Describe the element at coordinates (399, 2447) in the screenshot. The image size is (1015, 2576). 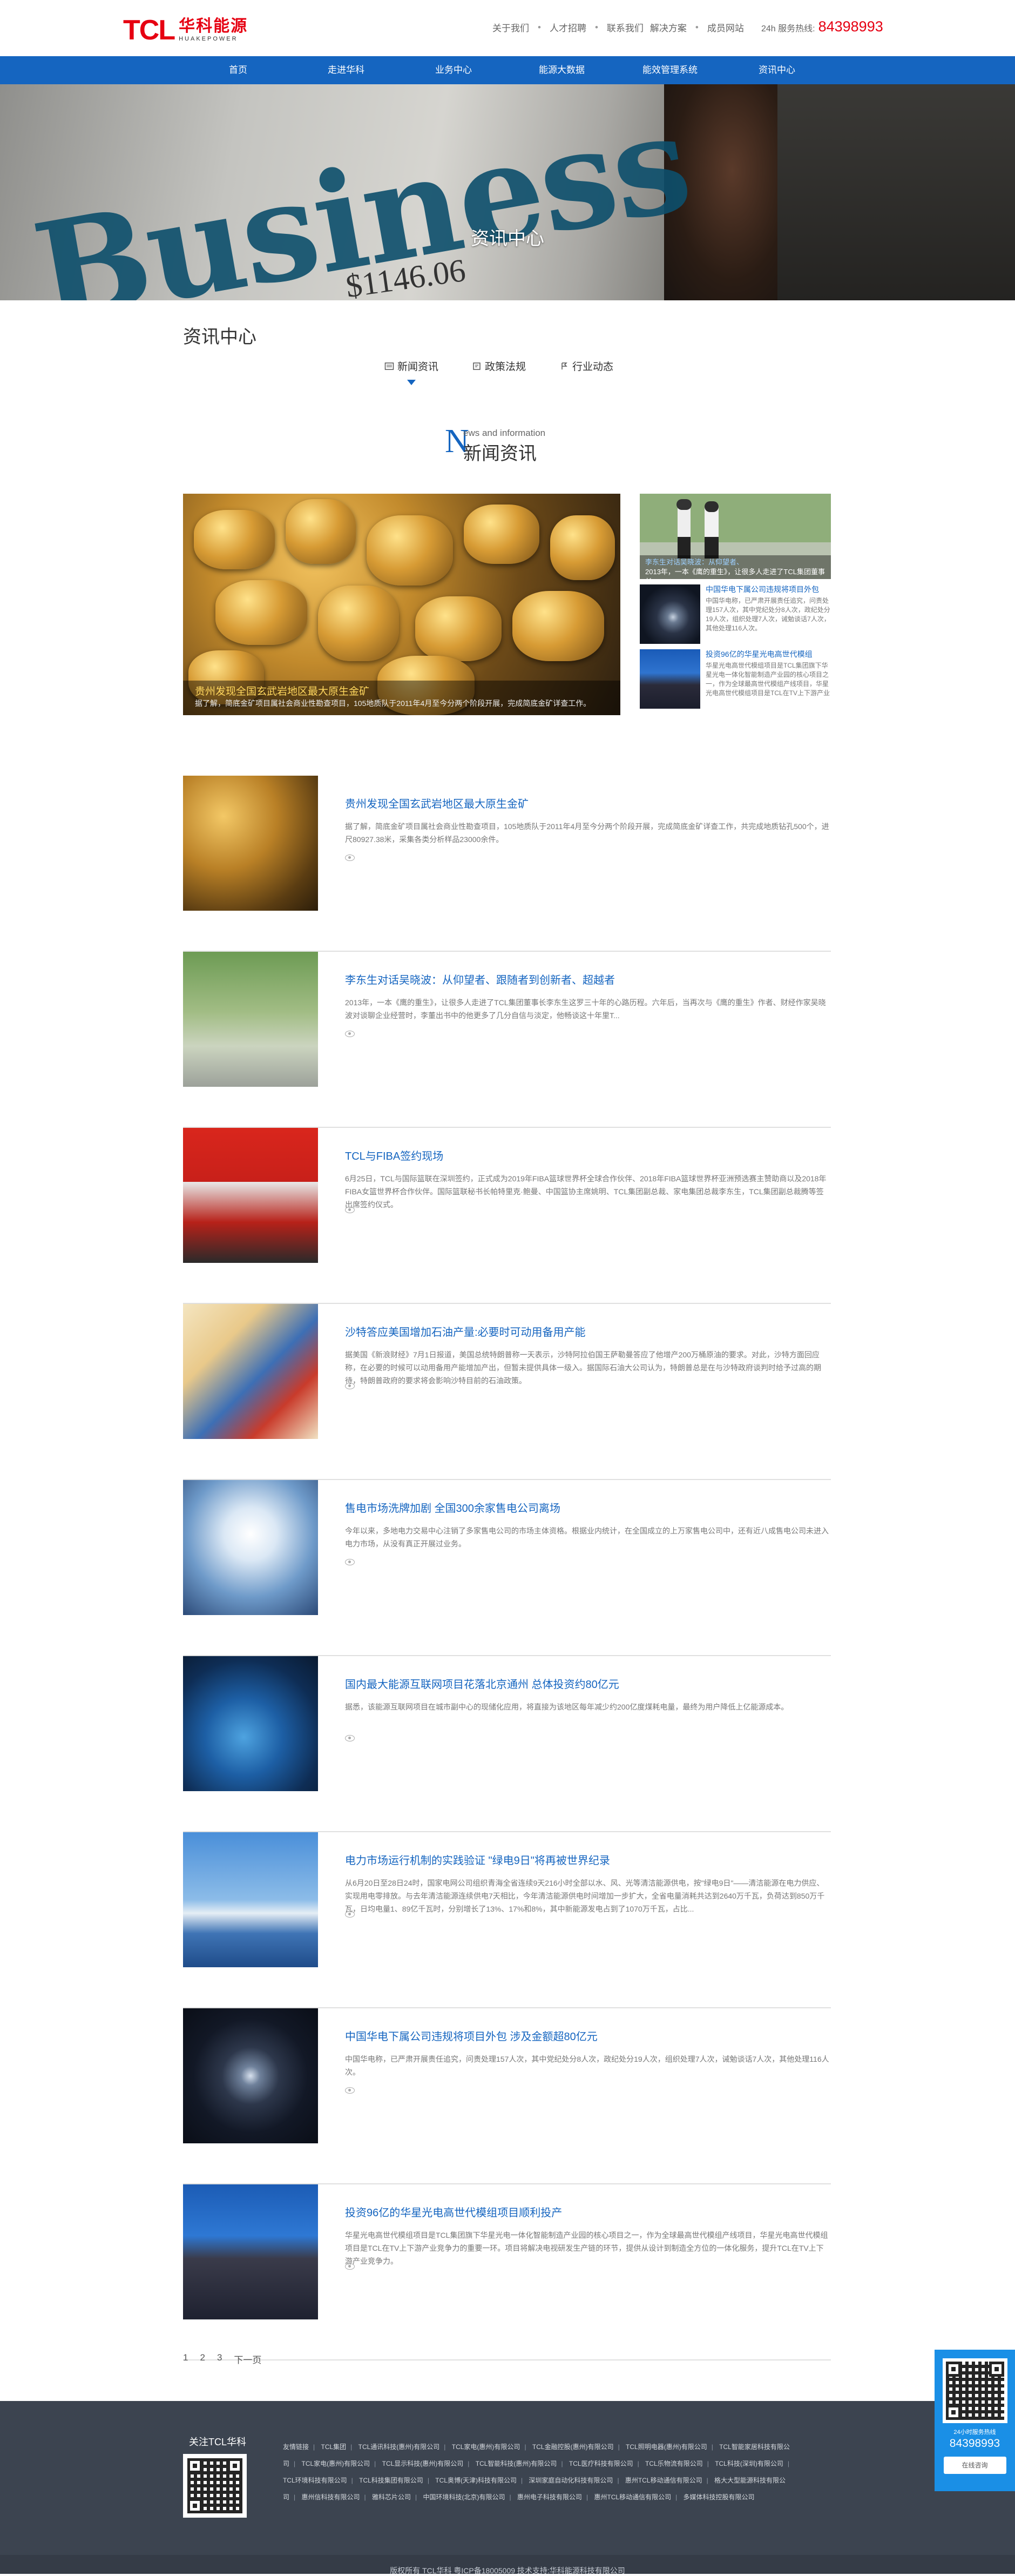
I see `footer-link: TCL通讯科技(惠州)有限公司` at that location.